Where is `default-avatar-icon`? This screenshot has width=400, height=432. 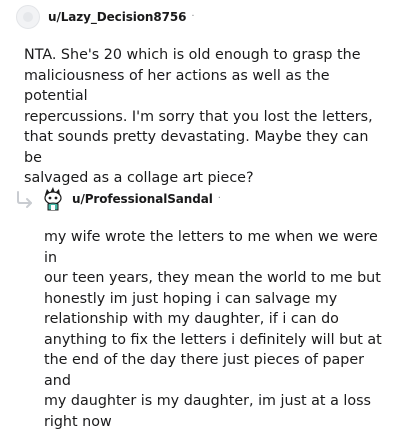
default-avatar-icon is located at coordinates (28, 17).